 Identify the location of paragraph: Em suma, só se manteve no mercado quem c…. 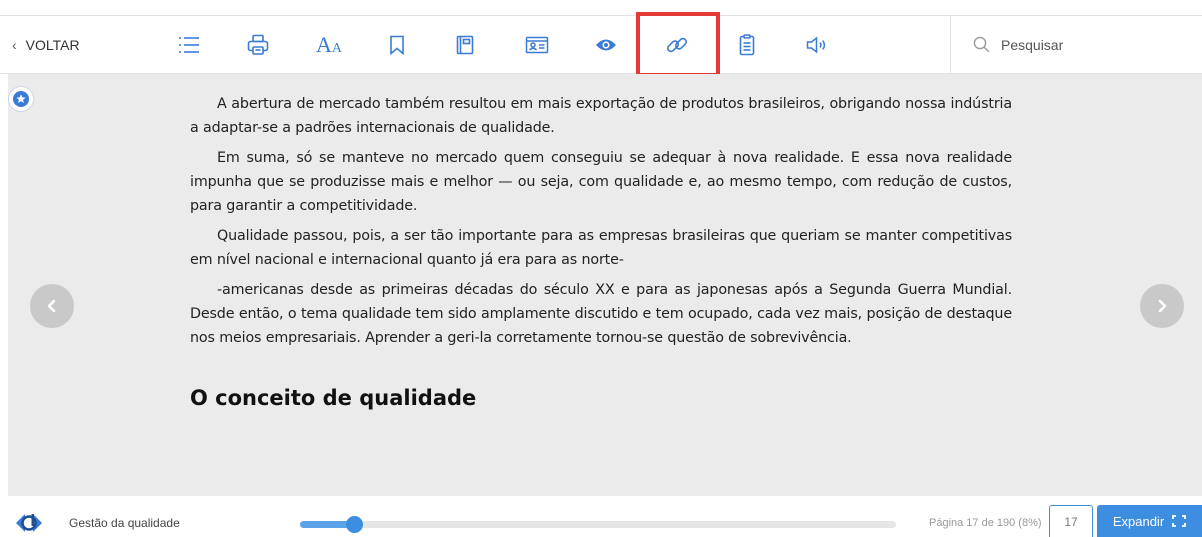
(601, 182).